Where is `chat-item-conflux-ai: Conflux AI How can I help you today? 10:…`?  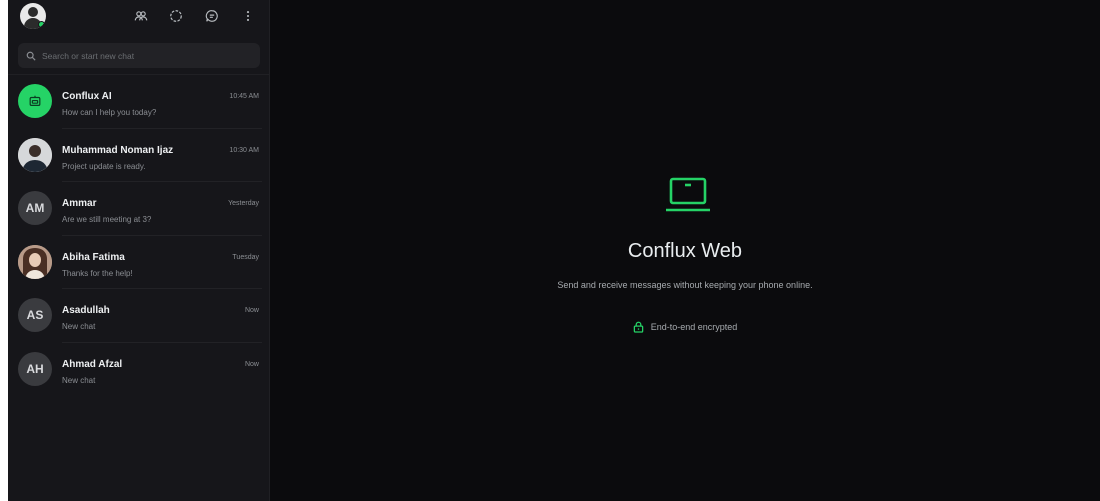
chat-item-conflux-ai: Conflux AI How can I help you today? 10:… is located at coordinates (139, 102).